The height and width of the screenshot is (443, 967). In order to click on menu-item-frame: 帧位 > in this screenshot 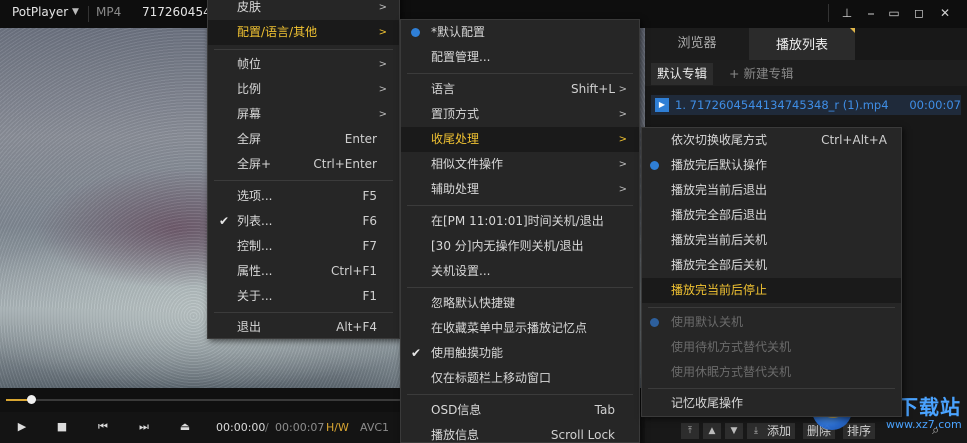, I will do `click(303, 64)`.